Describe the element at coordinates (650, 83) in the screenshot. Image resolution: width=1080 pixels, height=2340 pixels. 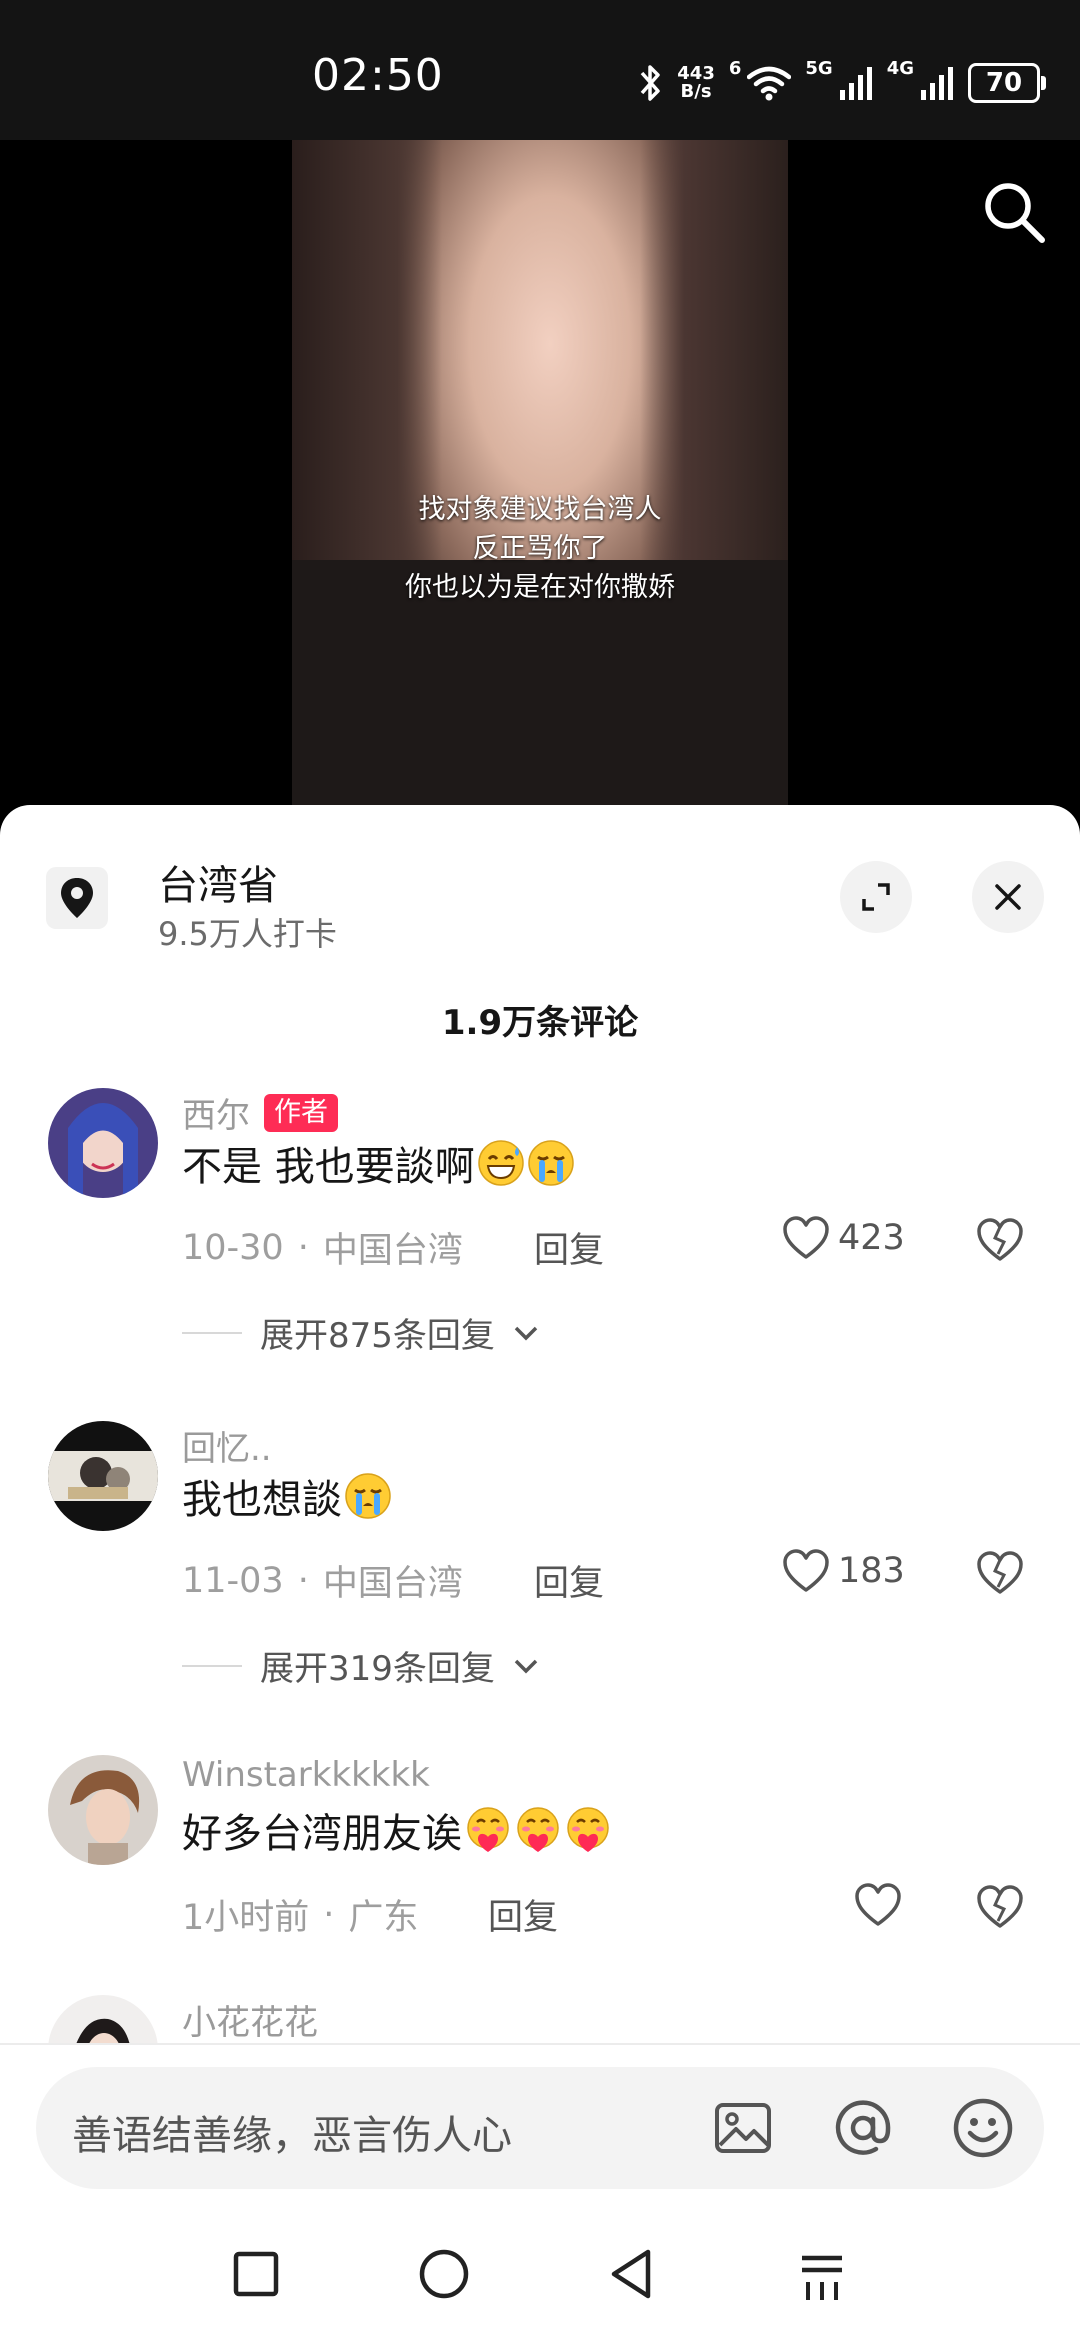
I see `bluetooth-icon` at that location.